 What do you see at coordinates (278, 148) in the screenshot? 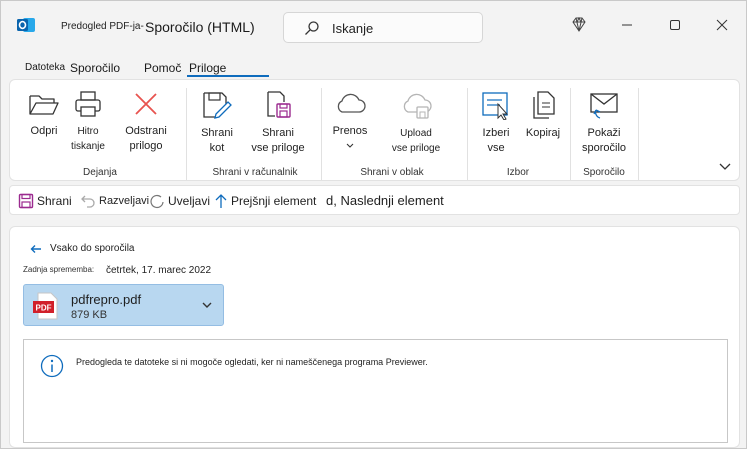
I see `save-all-label-2: vse priloge` at bounding box center [278, 148].